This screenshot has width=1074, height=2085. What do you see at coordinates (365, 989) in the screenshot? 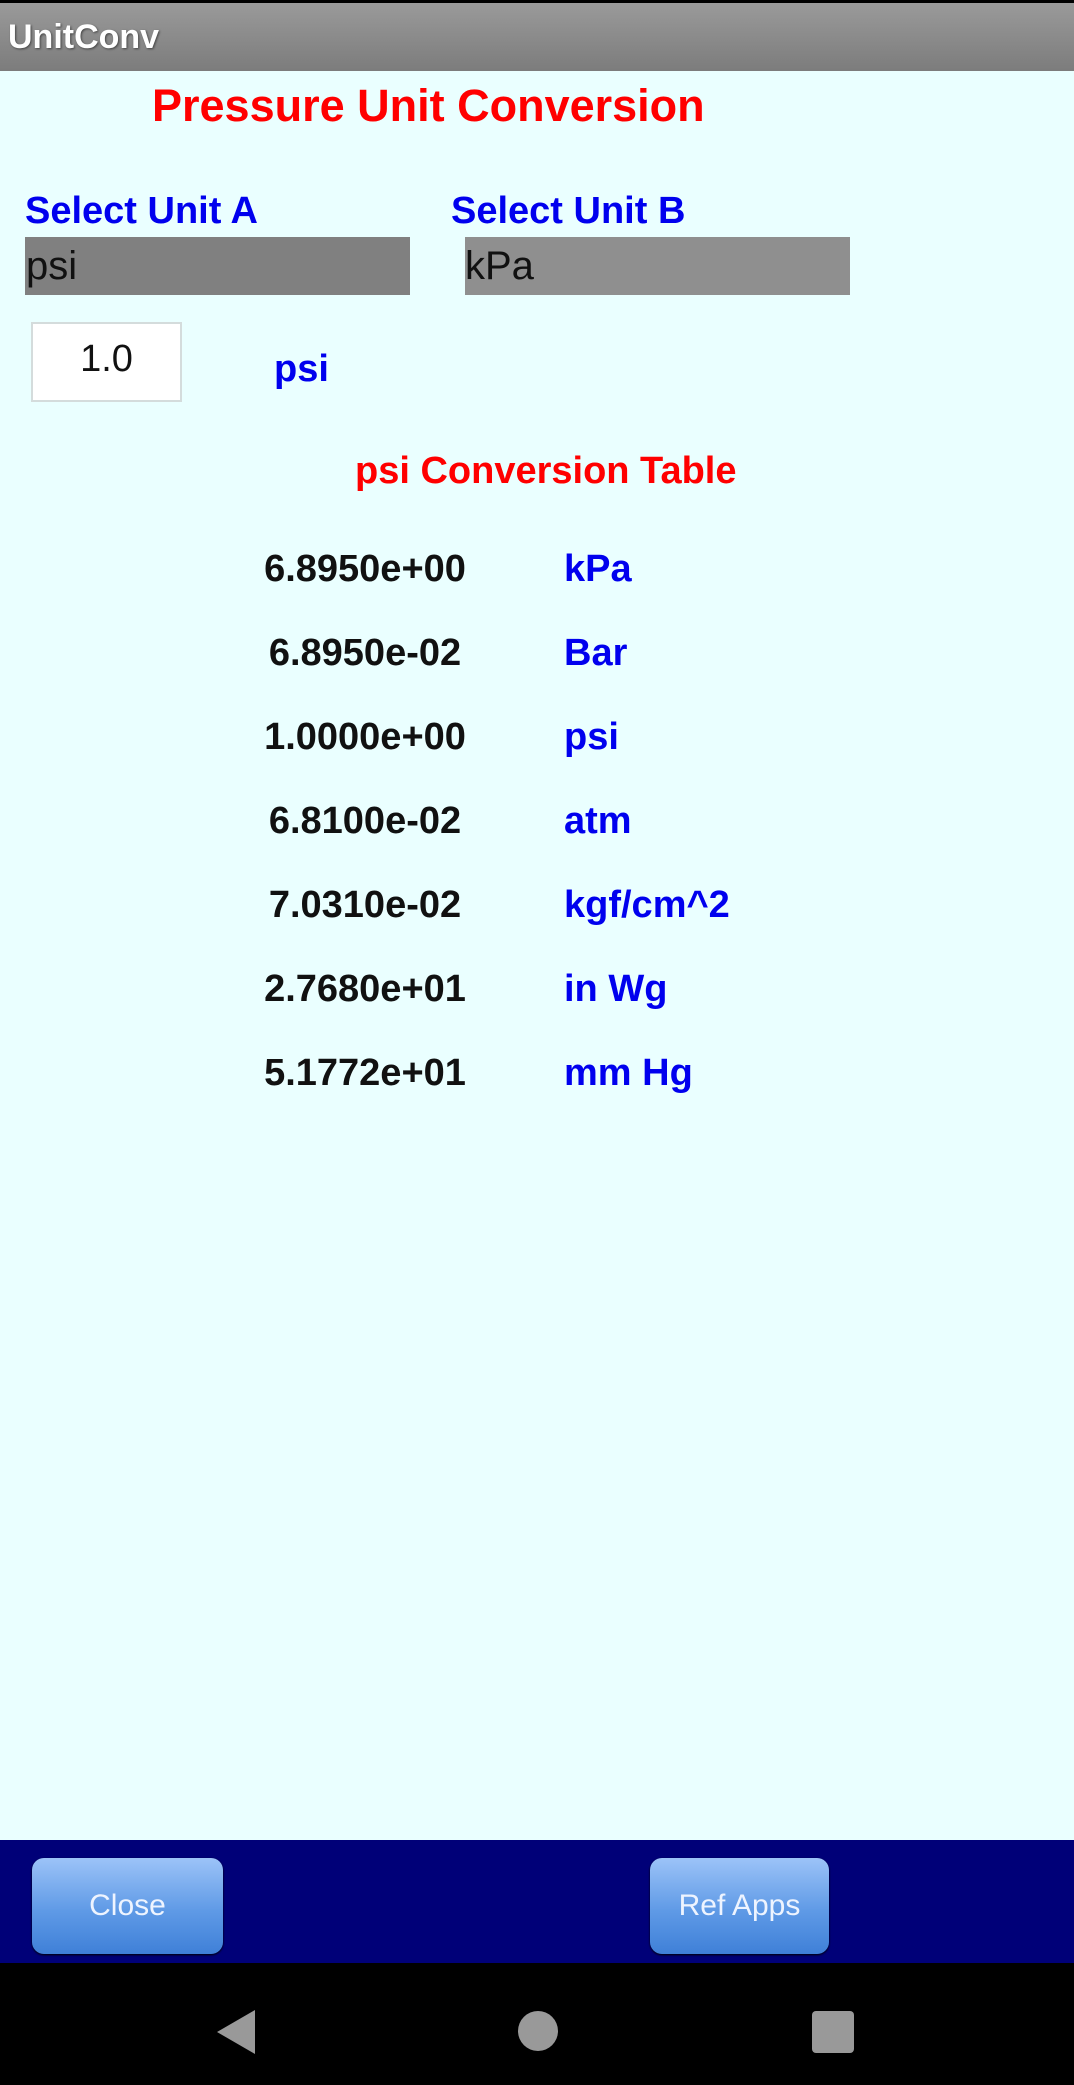
I see `table-row-value: 2.7680e+01` at bounding box center [365, 989].